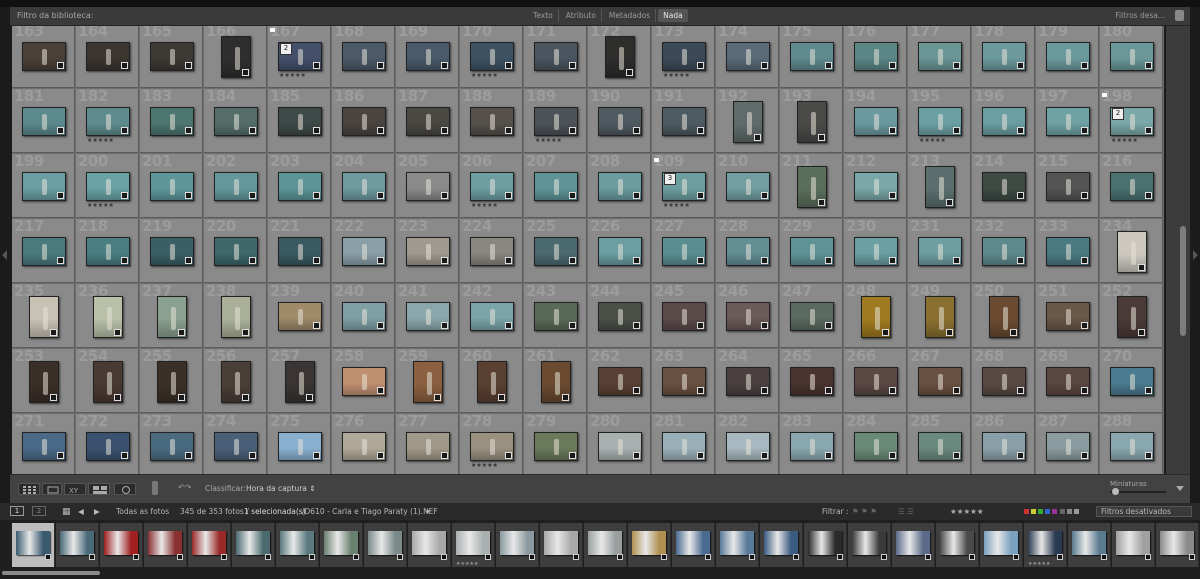 This screenshot has width=1200, height=579. Describe the element at coordinates (555, 120) in the screenshot. I see `photo-cell: 189 ★★★★★` at that location.